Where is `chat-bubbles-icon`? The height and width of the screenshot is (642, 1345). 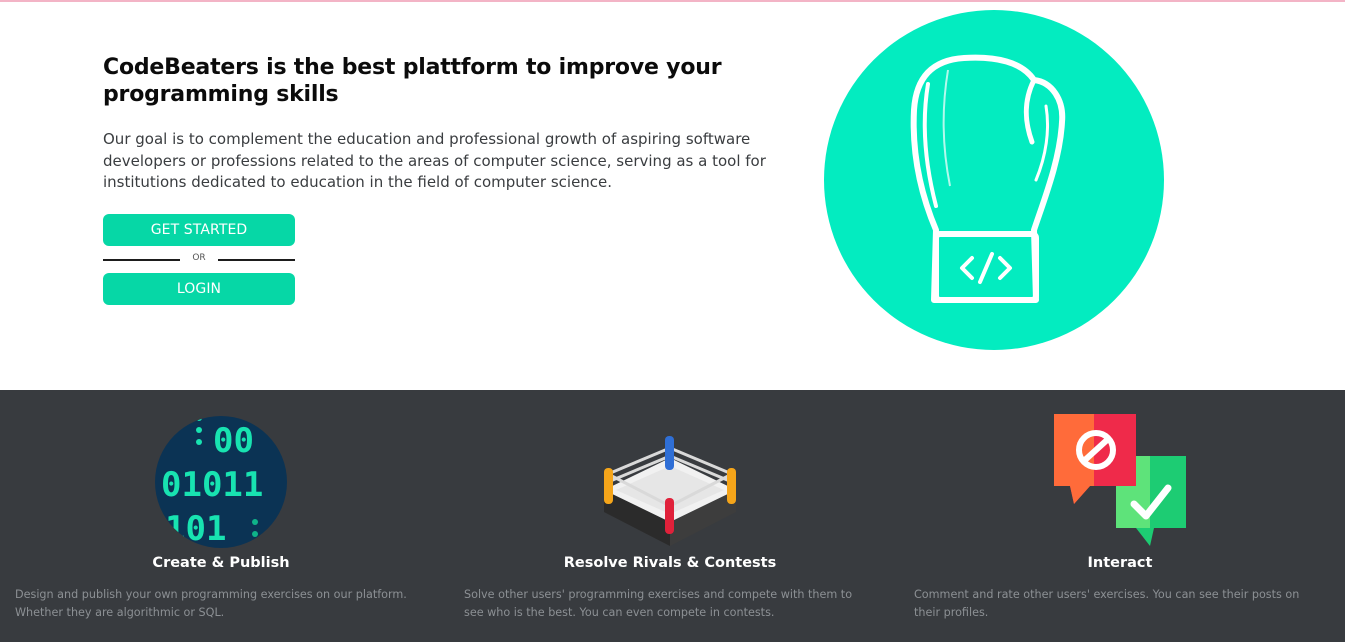 chat-bubbles-icon is located at coordinates (1120, 482).